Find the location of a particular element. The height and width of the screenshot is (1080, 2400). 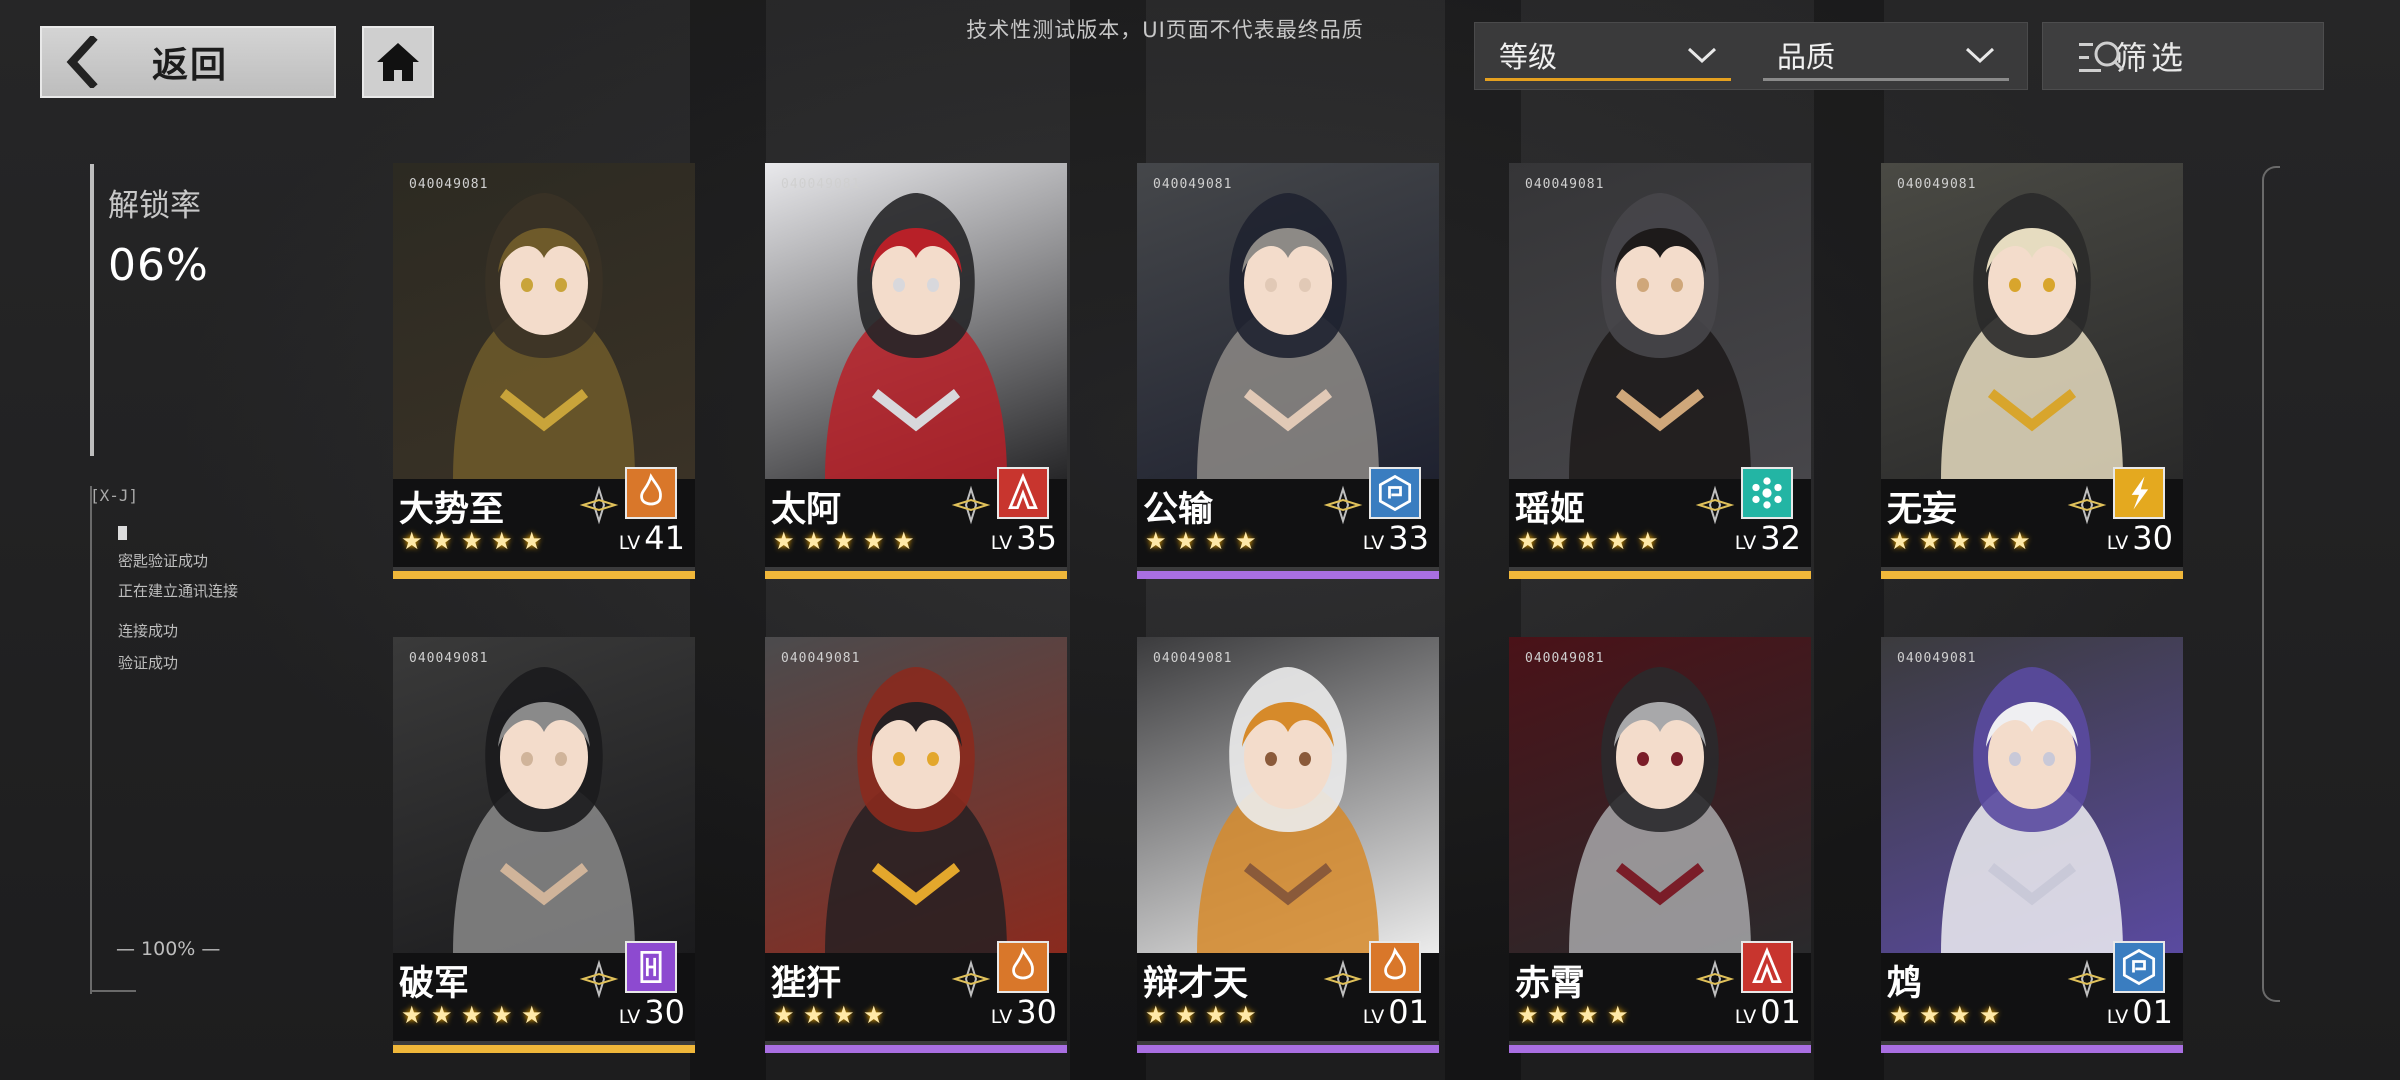

character-card: 040049081 赤霄 ★ ★ ★ ★ LV 01 is located at coordinates (1660, 845).